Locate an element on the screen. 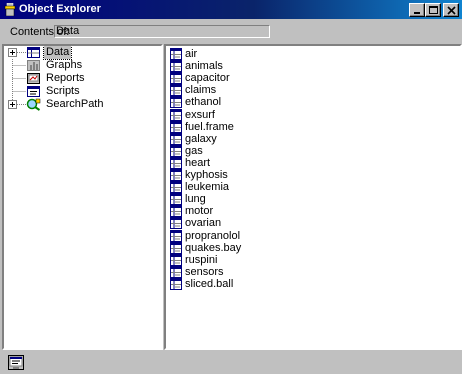 This screenshot has width=462, height=374. minimize-icon is located at coordinates (417, 13).